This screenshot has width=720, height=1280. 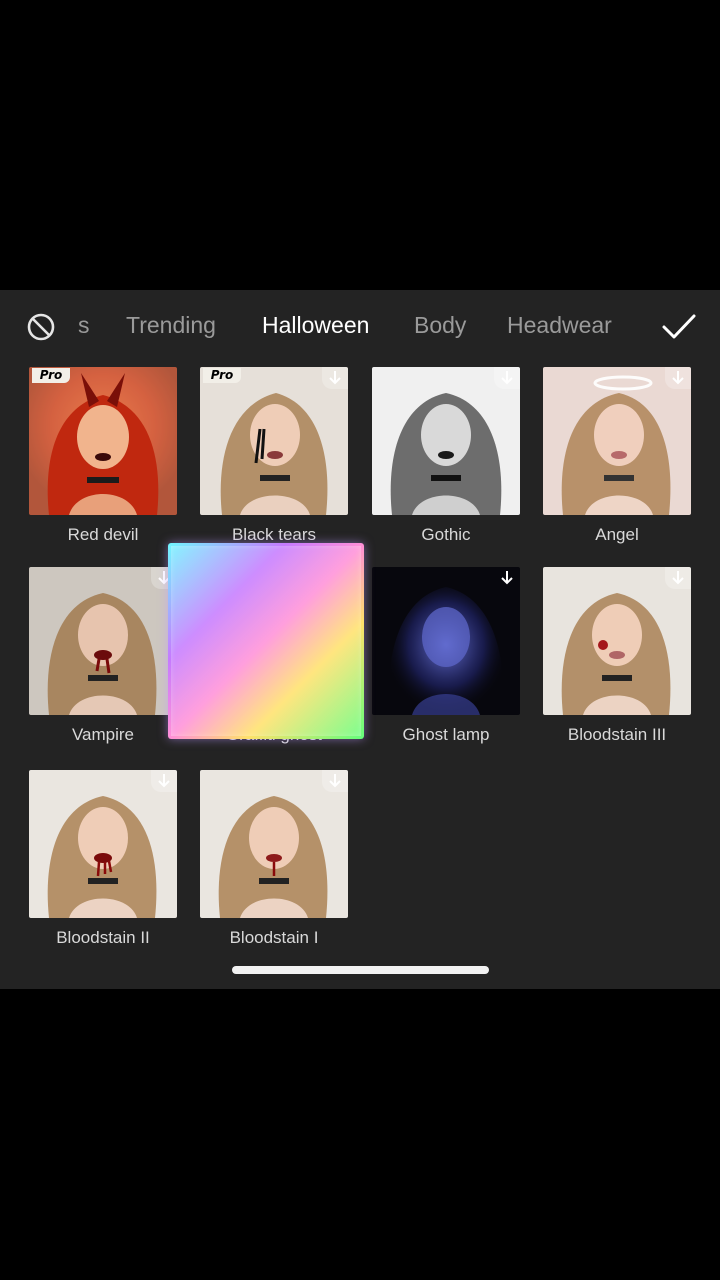 What do you see at coordinates (446, 651) in the screenshot?
I see `ghost-lamp-portrait` at bounding box center [446, 651].